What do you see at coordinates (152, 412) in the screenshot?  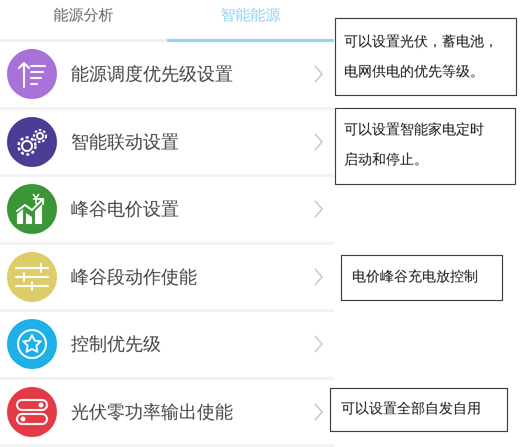 I see `item-label: 光伏零功率输出使能` at bounding box center [152, 412].